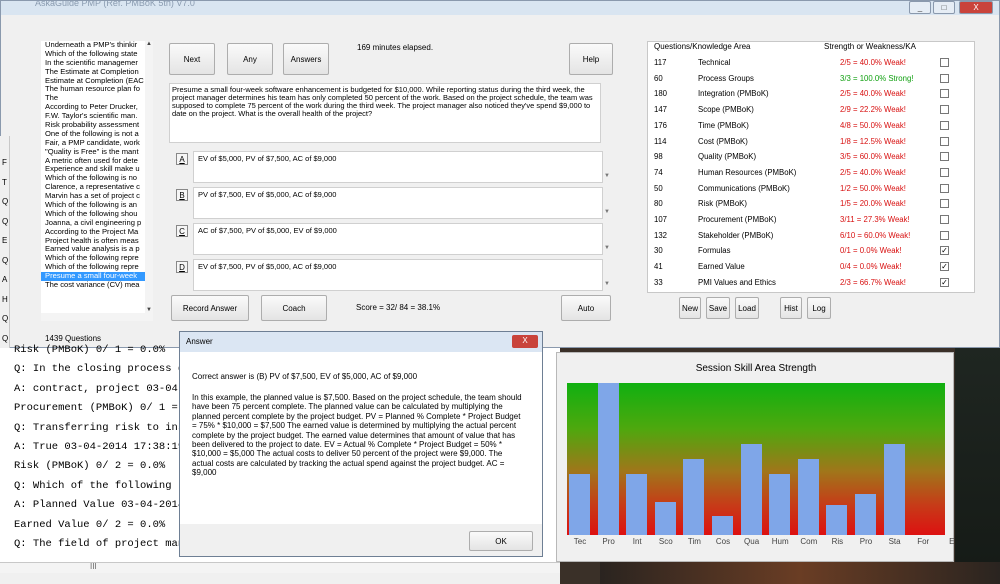  What do you see at coordinates (747, 308) in the screenshot?
I see `load-button: Load` at bounding box center [747, 308].